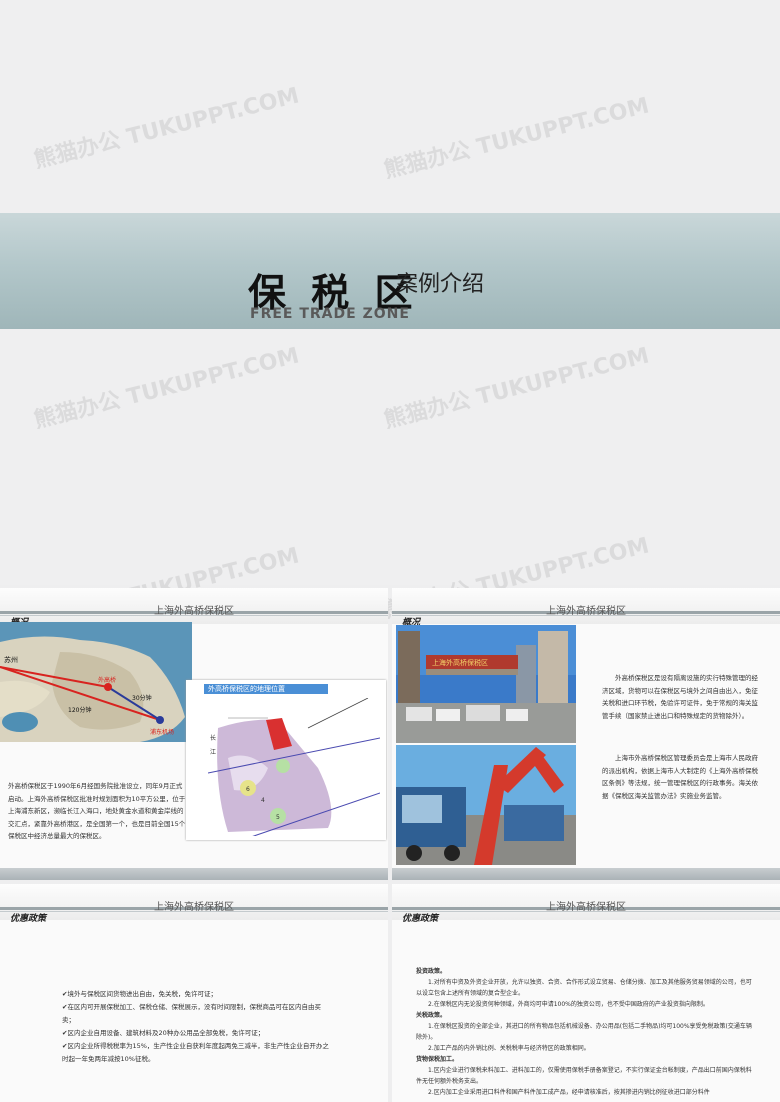 The image size is (780, 1102). I want to click on map-label: 30分钟, so click(142, 698).